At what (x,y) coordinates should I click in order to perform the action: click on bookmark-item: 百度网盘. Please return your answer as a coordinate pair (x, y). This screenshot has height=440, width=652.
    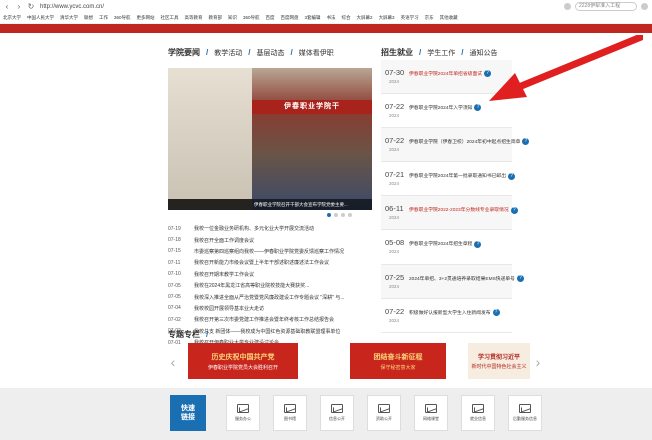
    Looking at the image, I should click on (290, 18).